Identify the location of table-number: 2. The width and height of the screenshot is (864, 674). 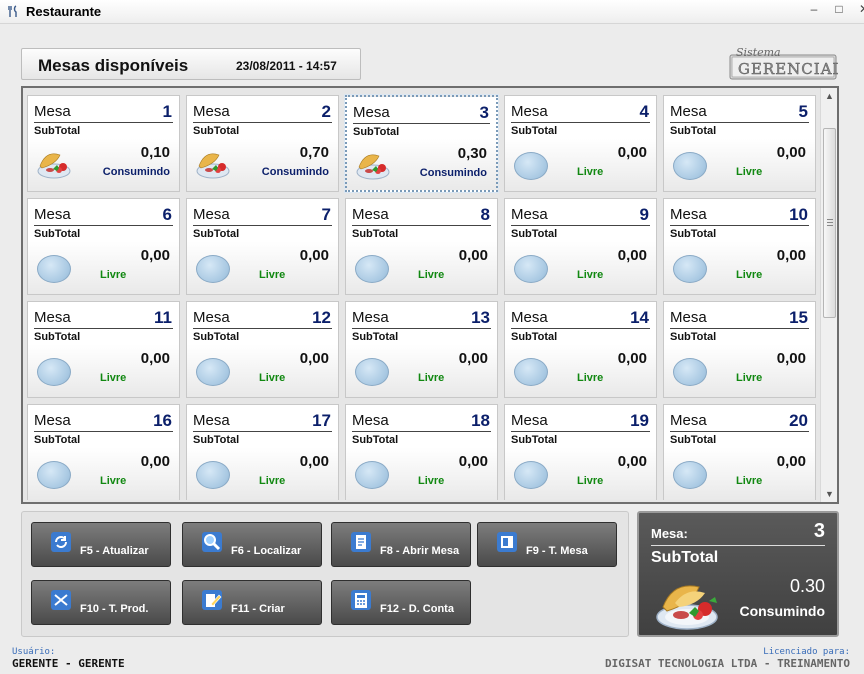
(326, 111).